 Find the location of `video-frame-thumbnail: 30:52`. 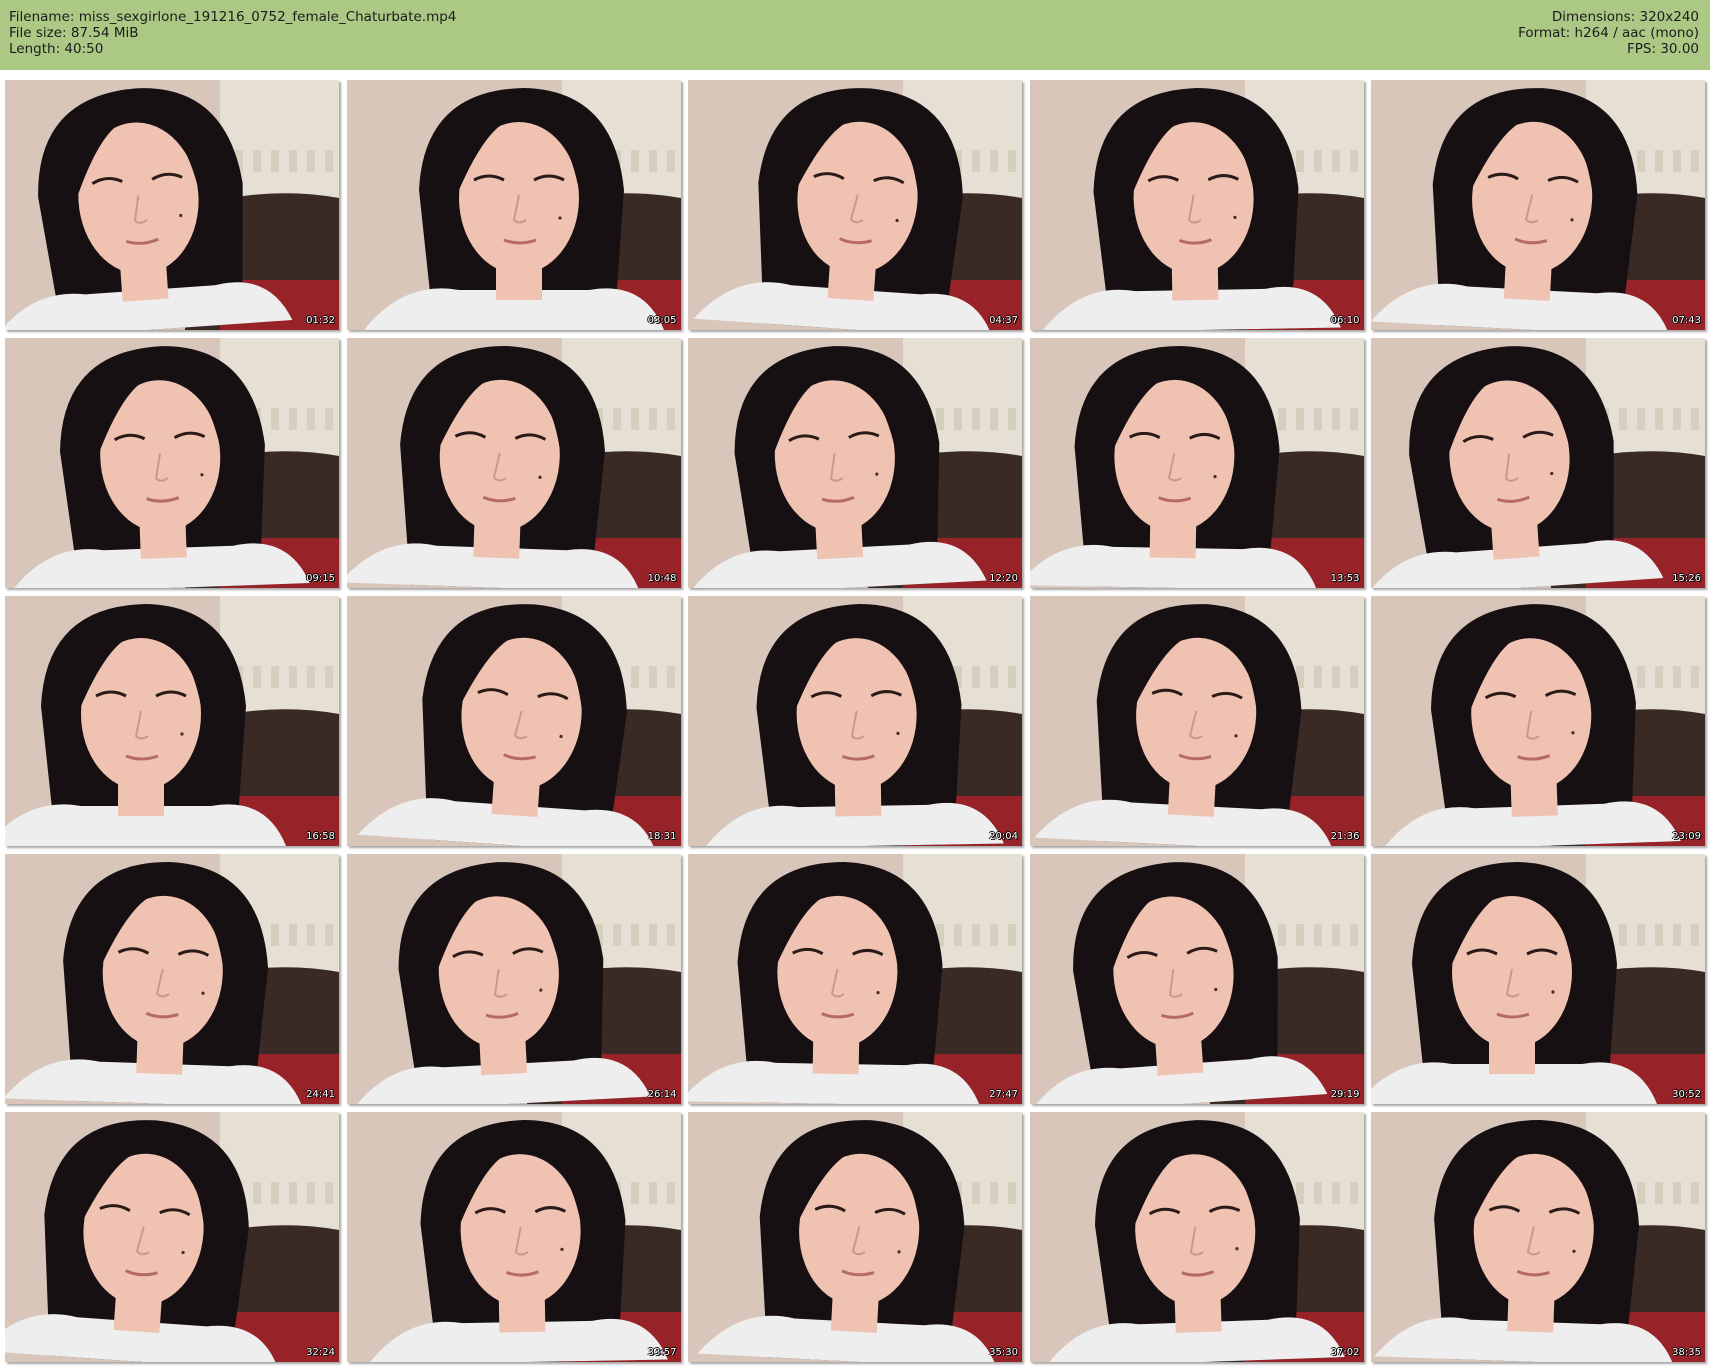

video-frame-thumbnail: 30:52 is located at coordinates (1538, 979).